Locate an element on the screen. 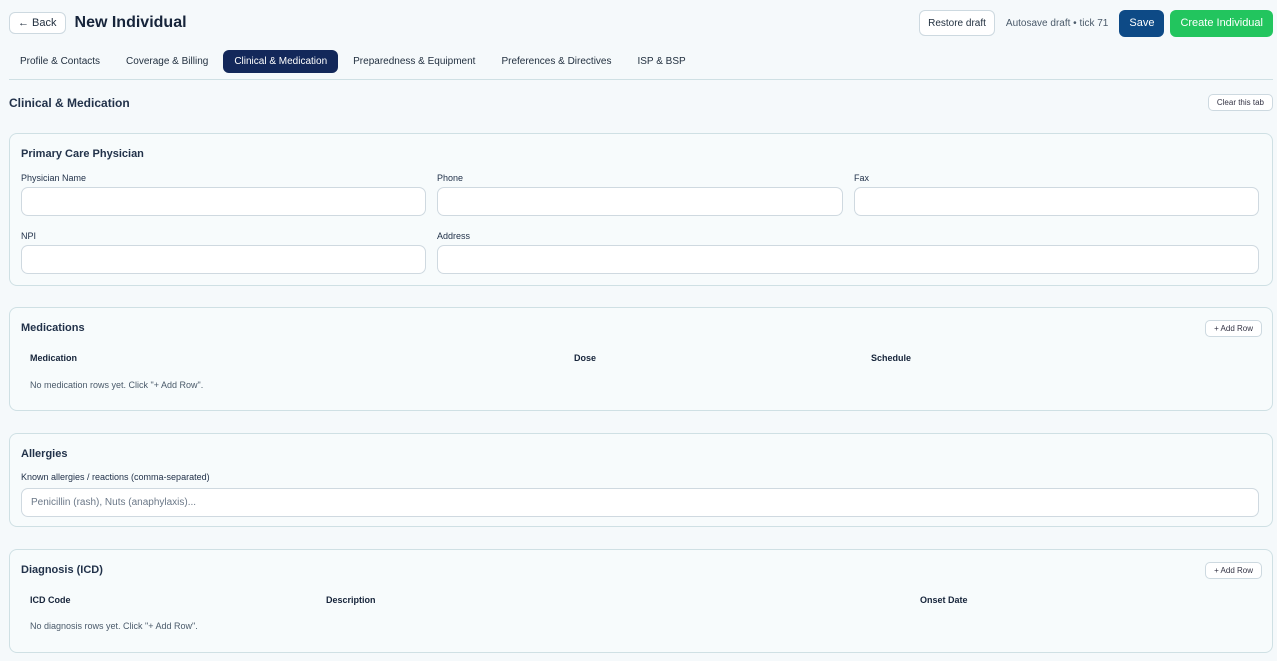  phone-label: Phone is located at coordinates (450, 178).